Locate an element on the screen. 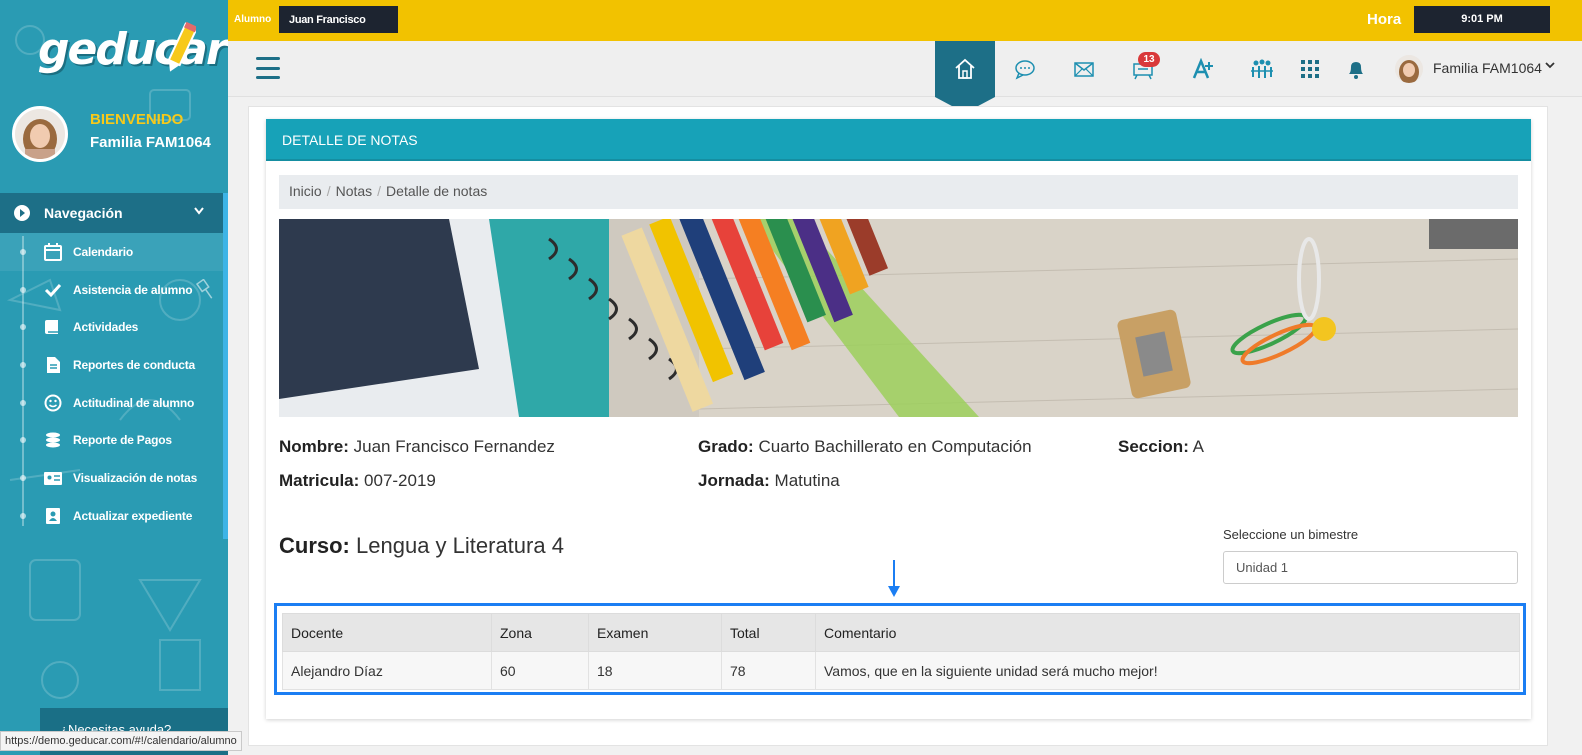 Image resolution: width=1582 pixels, height=755 pixels. breadcrumb-current: Detalle de notas is located at coordinates (437, 191).